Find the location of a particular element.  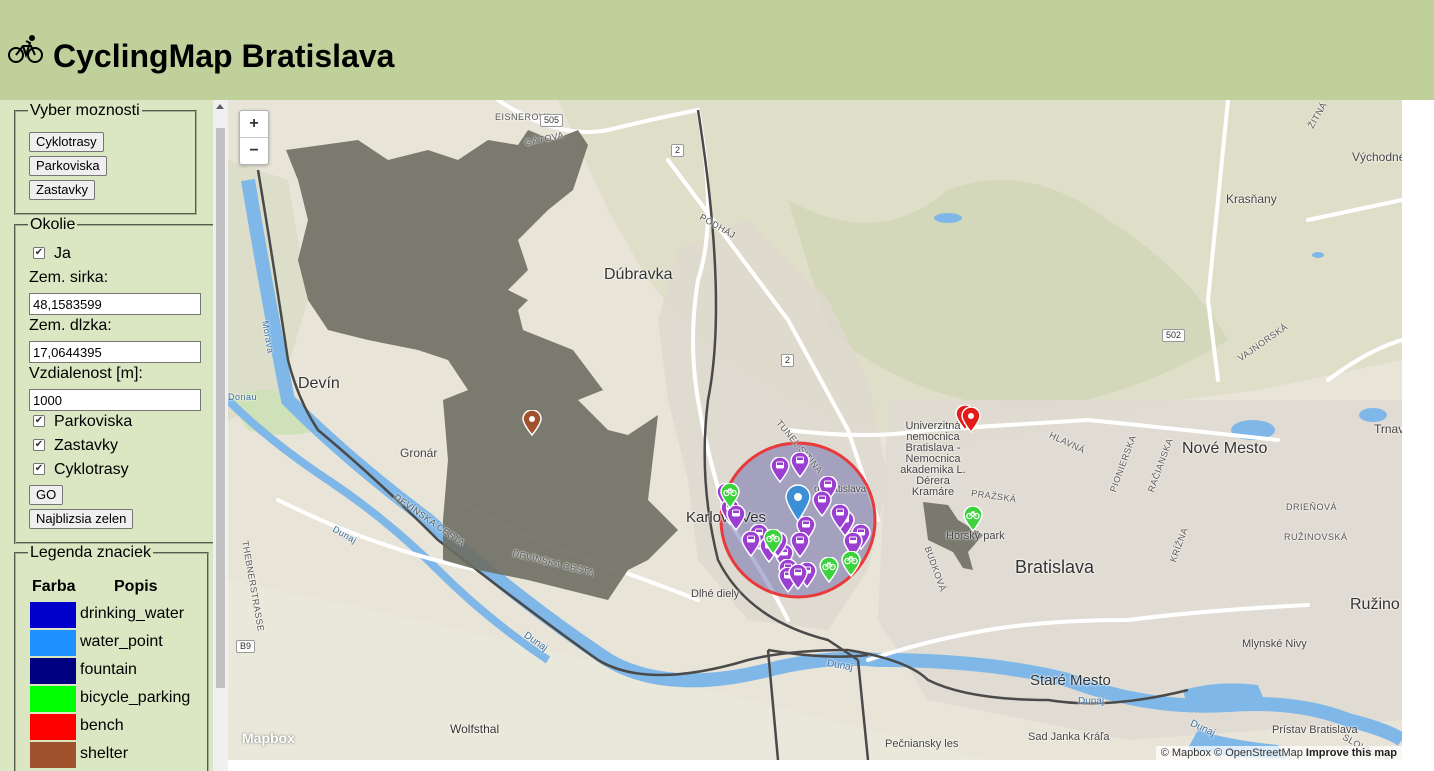

zoom-control: + − is located at coordinates (254, 137).